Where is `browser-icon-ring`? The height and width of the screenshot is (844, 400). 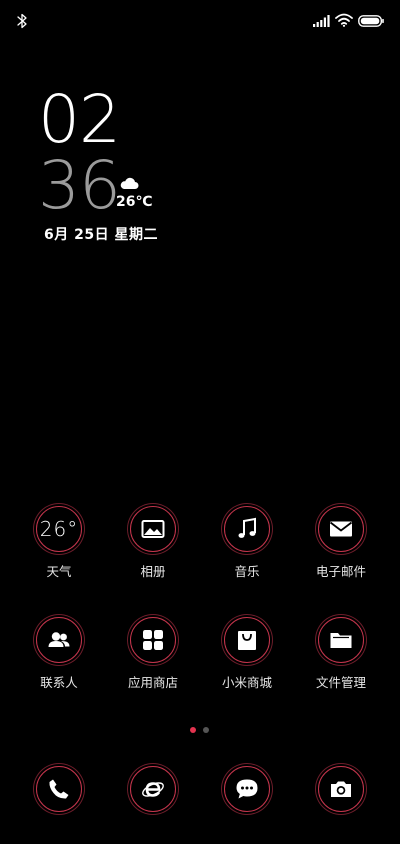 browser-icon-ring is located at coordinates (153, 789).